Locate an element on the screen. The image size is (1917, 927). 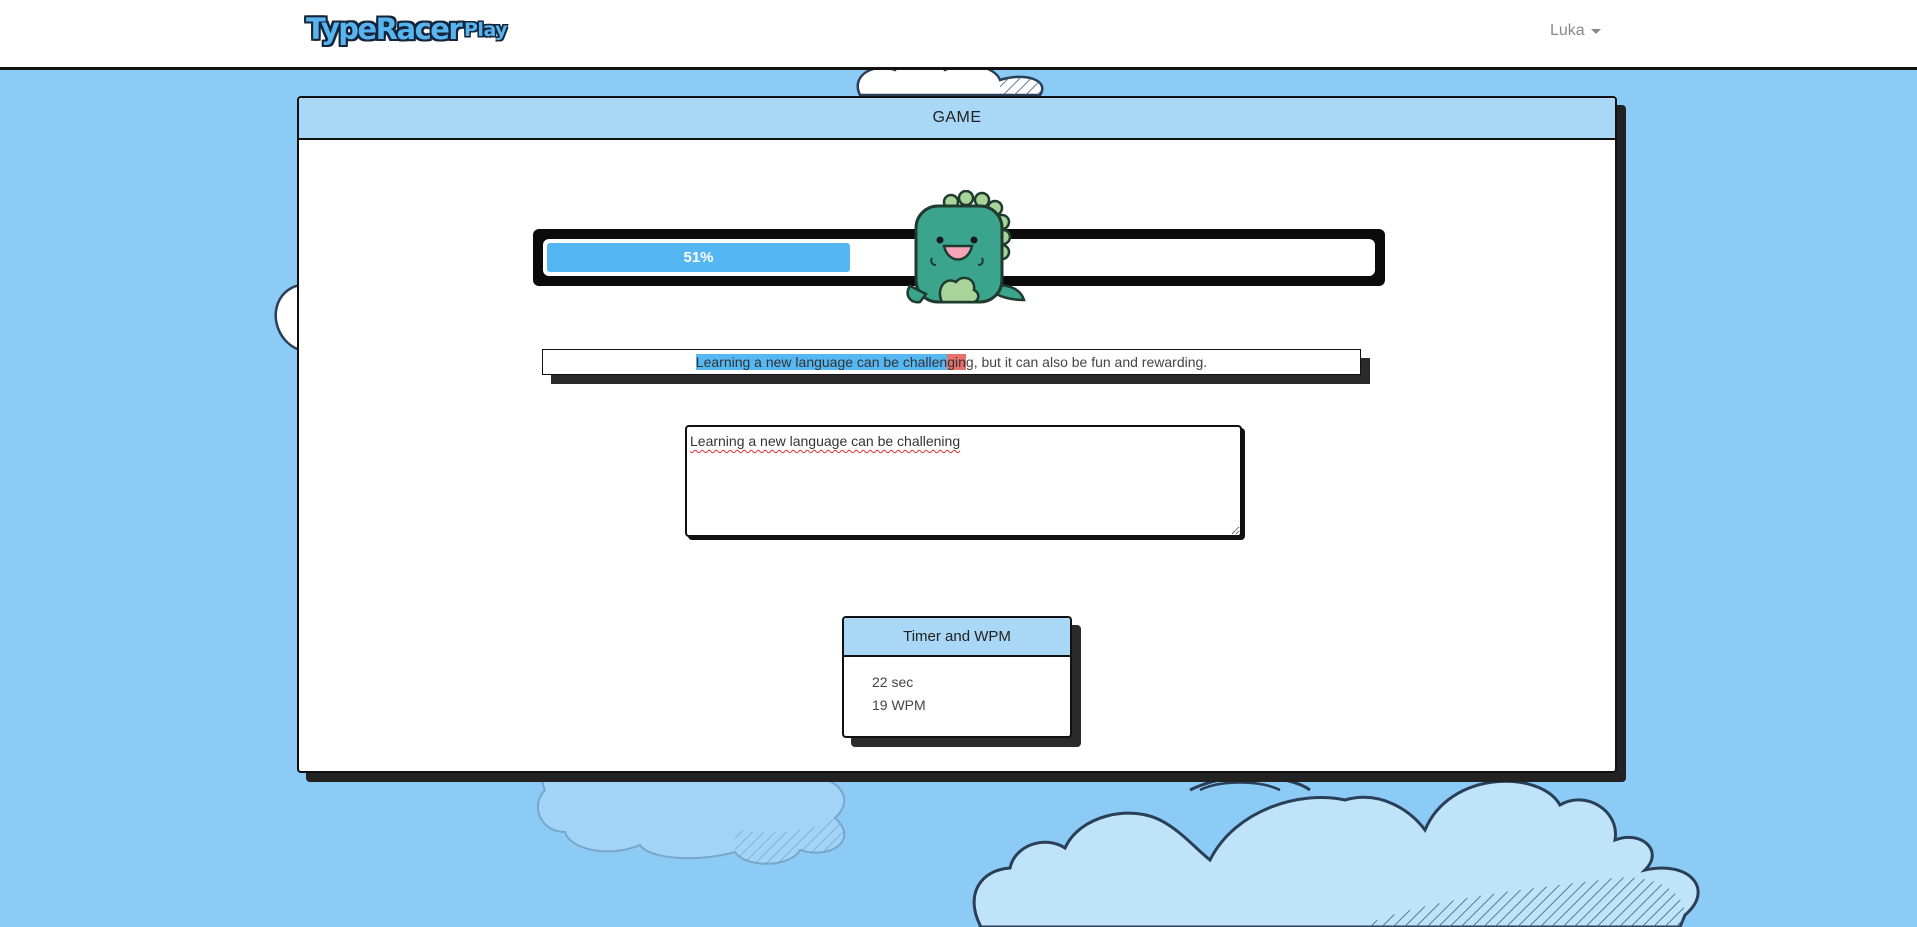
words-per-minute: 19 WPM is located at coordinates (899, 705).